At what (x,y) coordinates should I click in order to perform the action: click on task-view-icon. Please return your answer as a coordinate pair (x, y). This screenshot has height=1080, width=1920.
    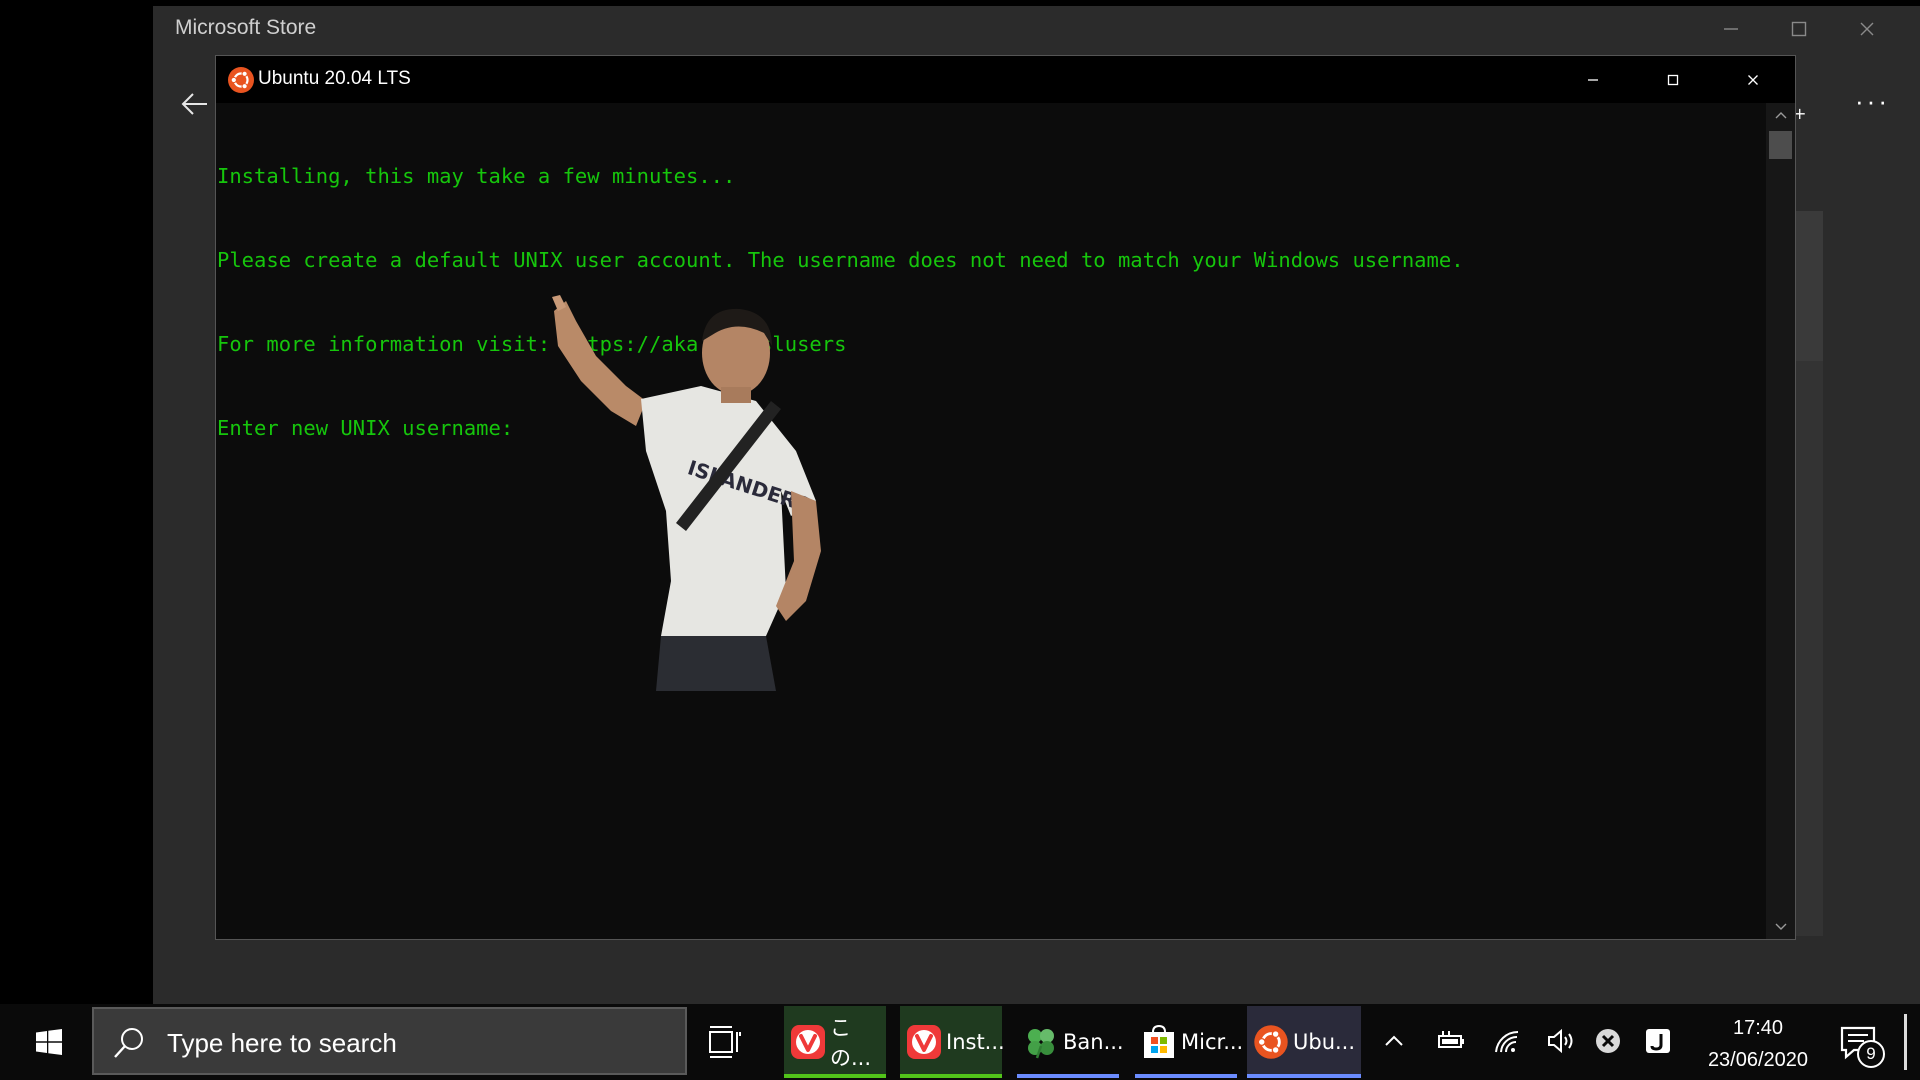
    Looking at the image, I should click on (726, 1042).